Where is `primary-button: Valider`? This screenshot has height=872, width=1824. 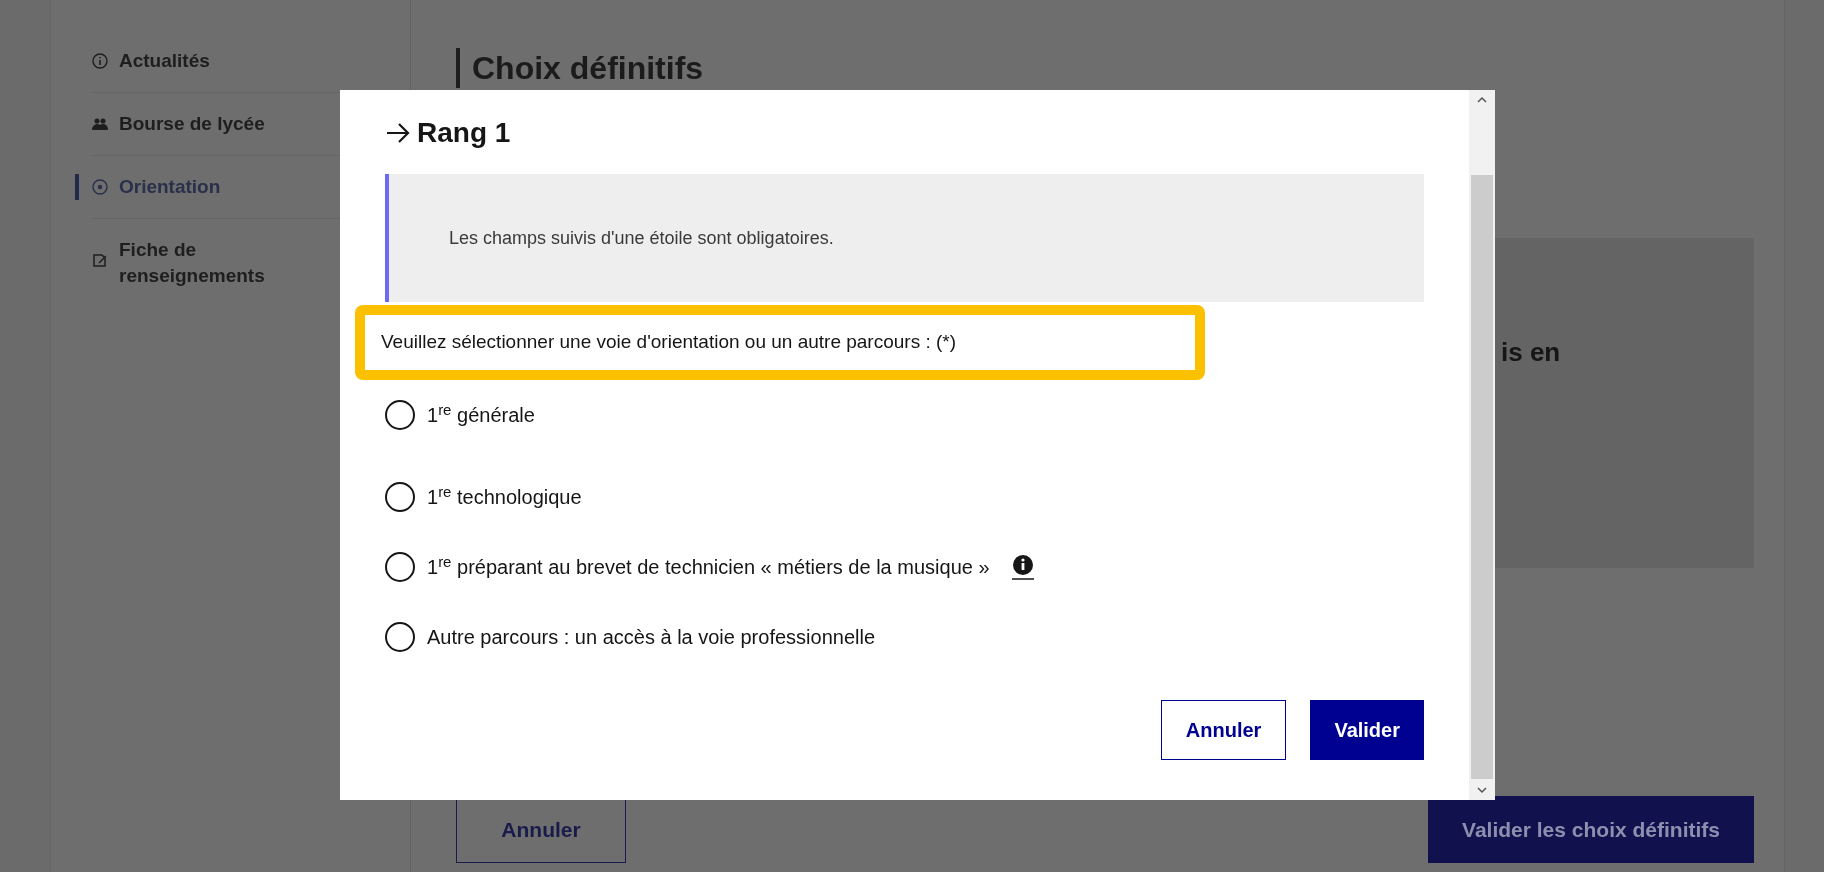
primary-button: Valider is located at coordinates (1367, 730).